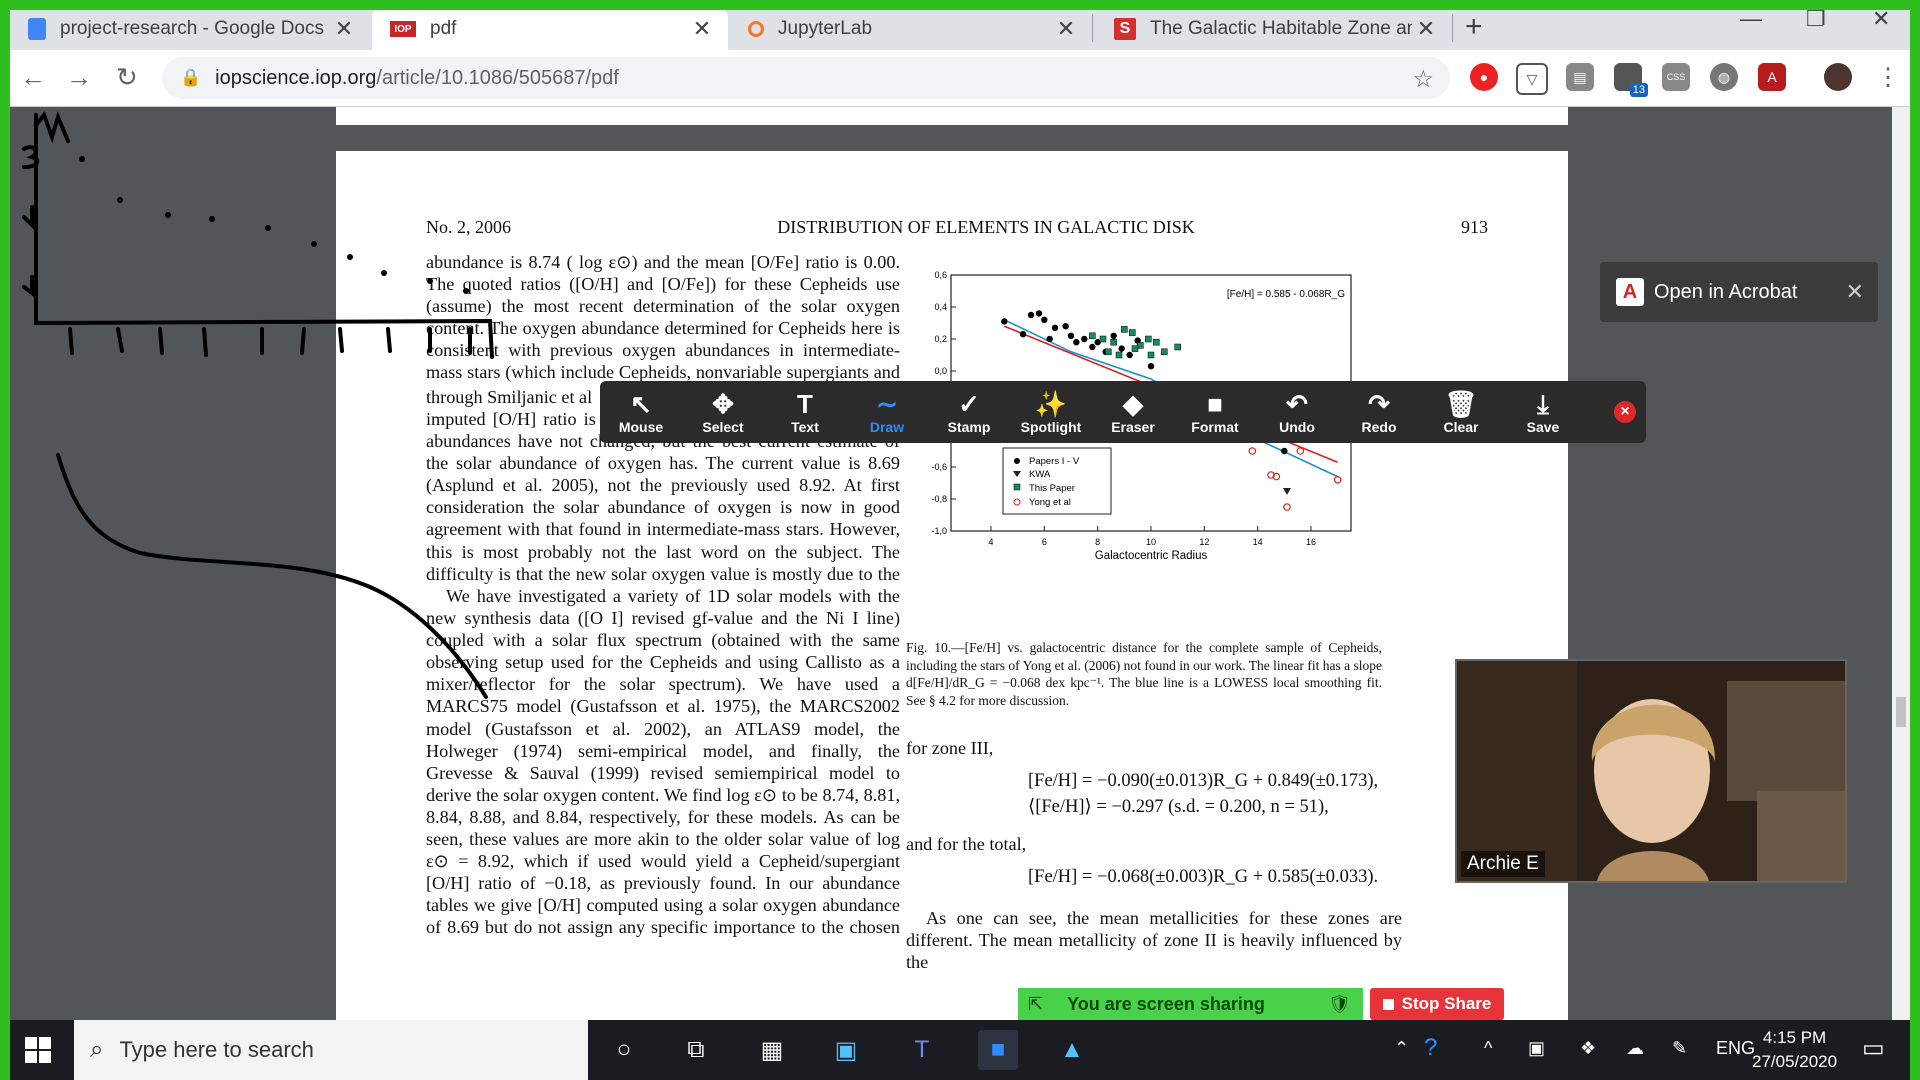 Image resolution: width=1920 pixels, height=1080 pixels. What do you see at coordinates (1751, 19) in the screenshot?
I see `minimize-icon: —` at bounding box center [1751, 19].